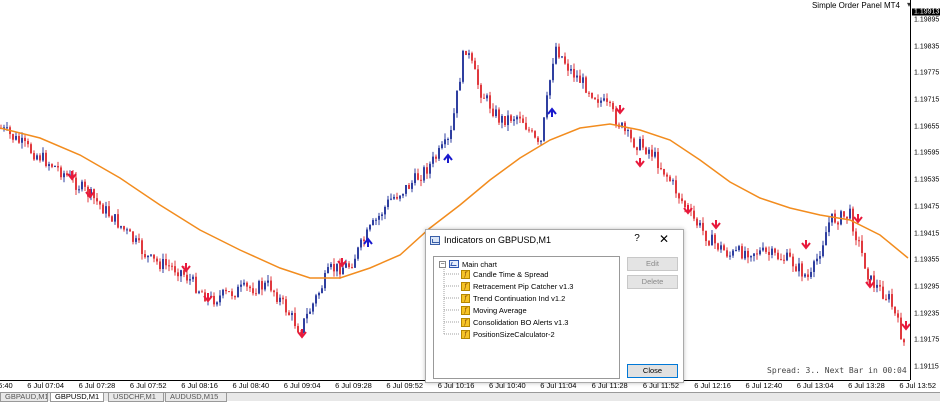  I want to click on chart-window-icon, so click(435, 240).